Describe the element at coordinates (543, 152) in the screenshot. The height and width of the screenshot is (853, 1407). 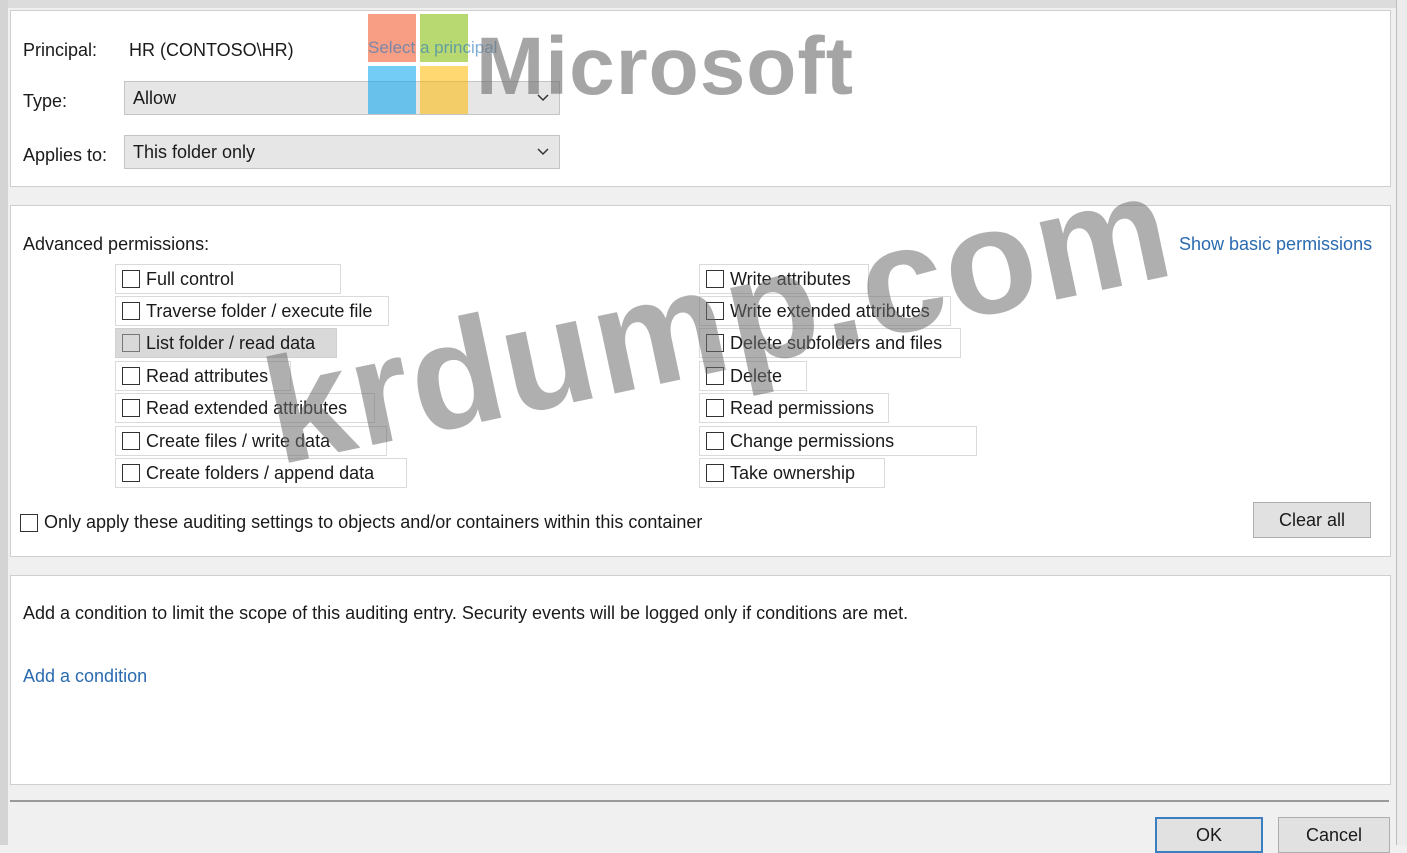
I see `chevron-down-icon` at that location.